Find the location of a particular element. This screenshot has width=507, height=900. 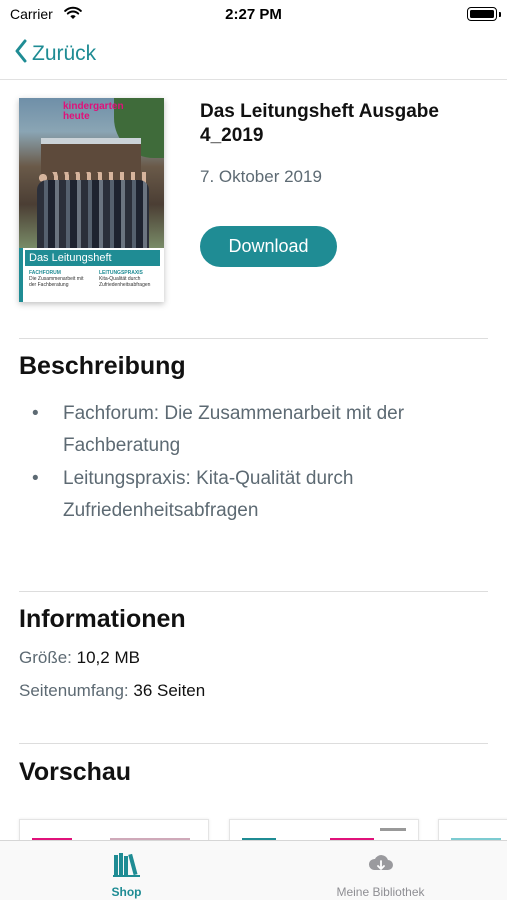

tab-my-library: Meine Bibliothek is located at coordinates (380, 870).